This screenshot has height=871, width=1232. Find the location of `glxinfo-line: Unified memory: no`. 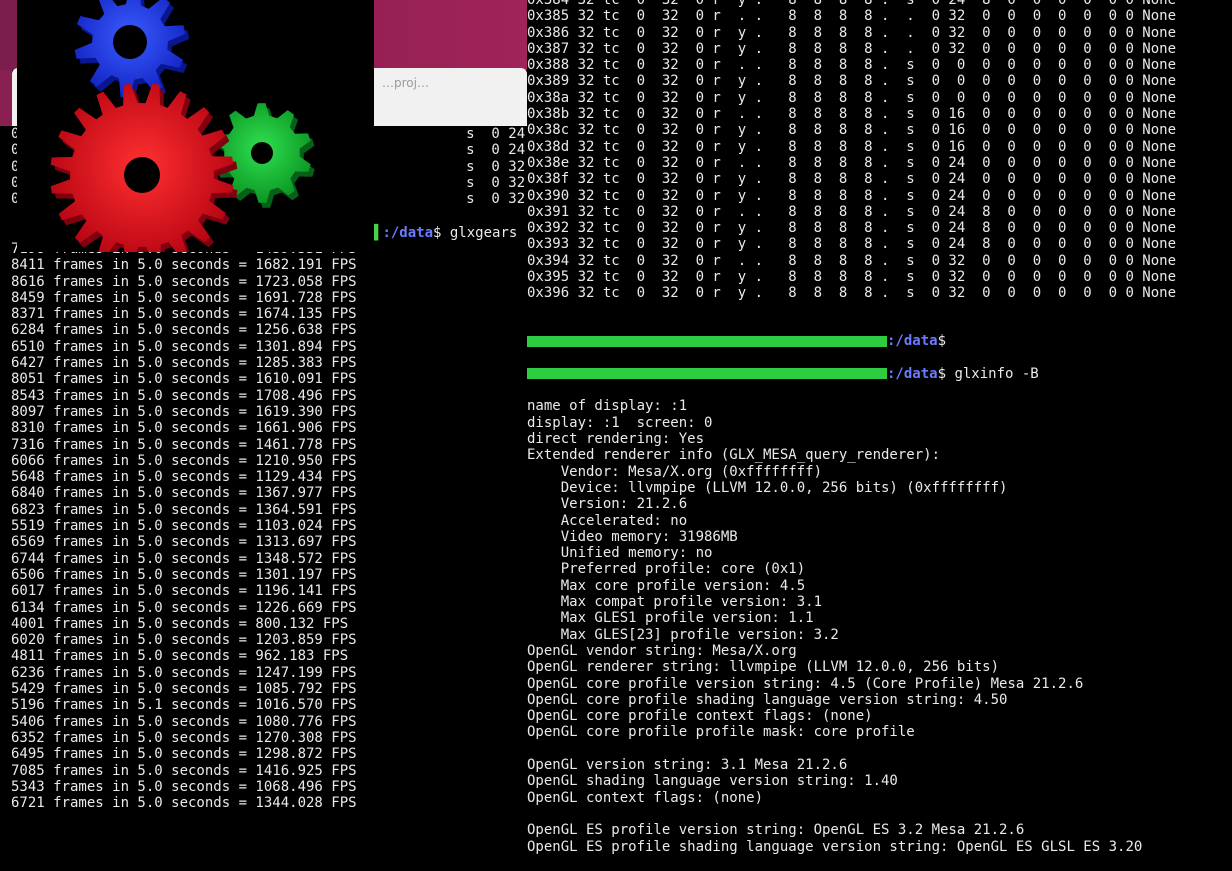

glxinfo-line: Unified memory: no is located at coordinates (620, 553).